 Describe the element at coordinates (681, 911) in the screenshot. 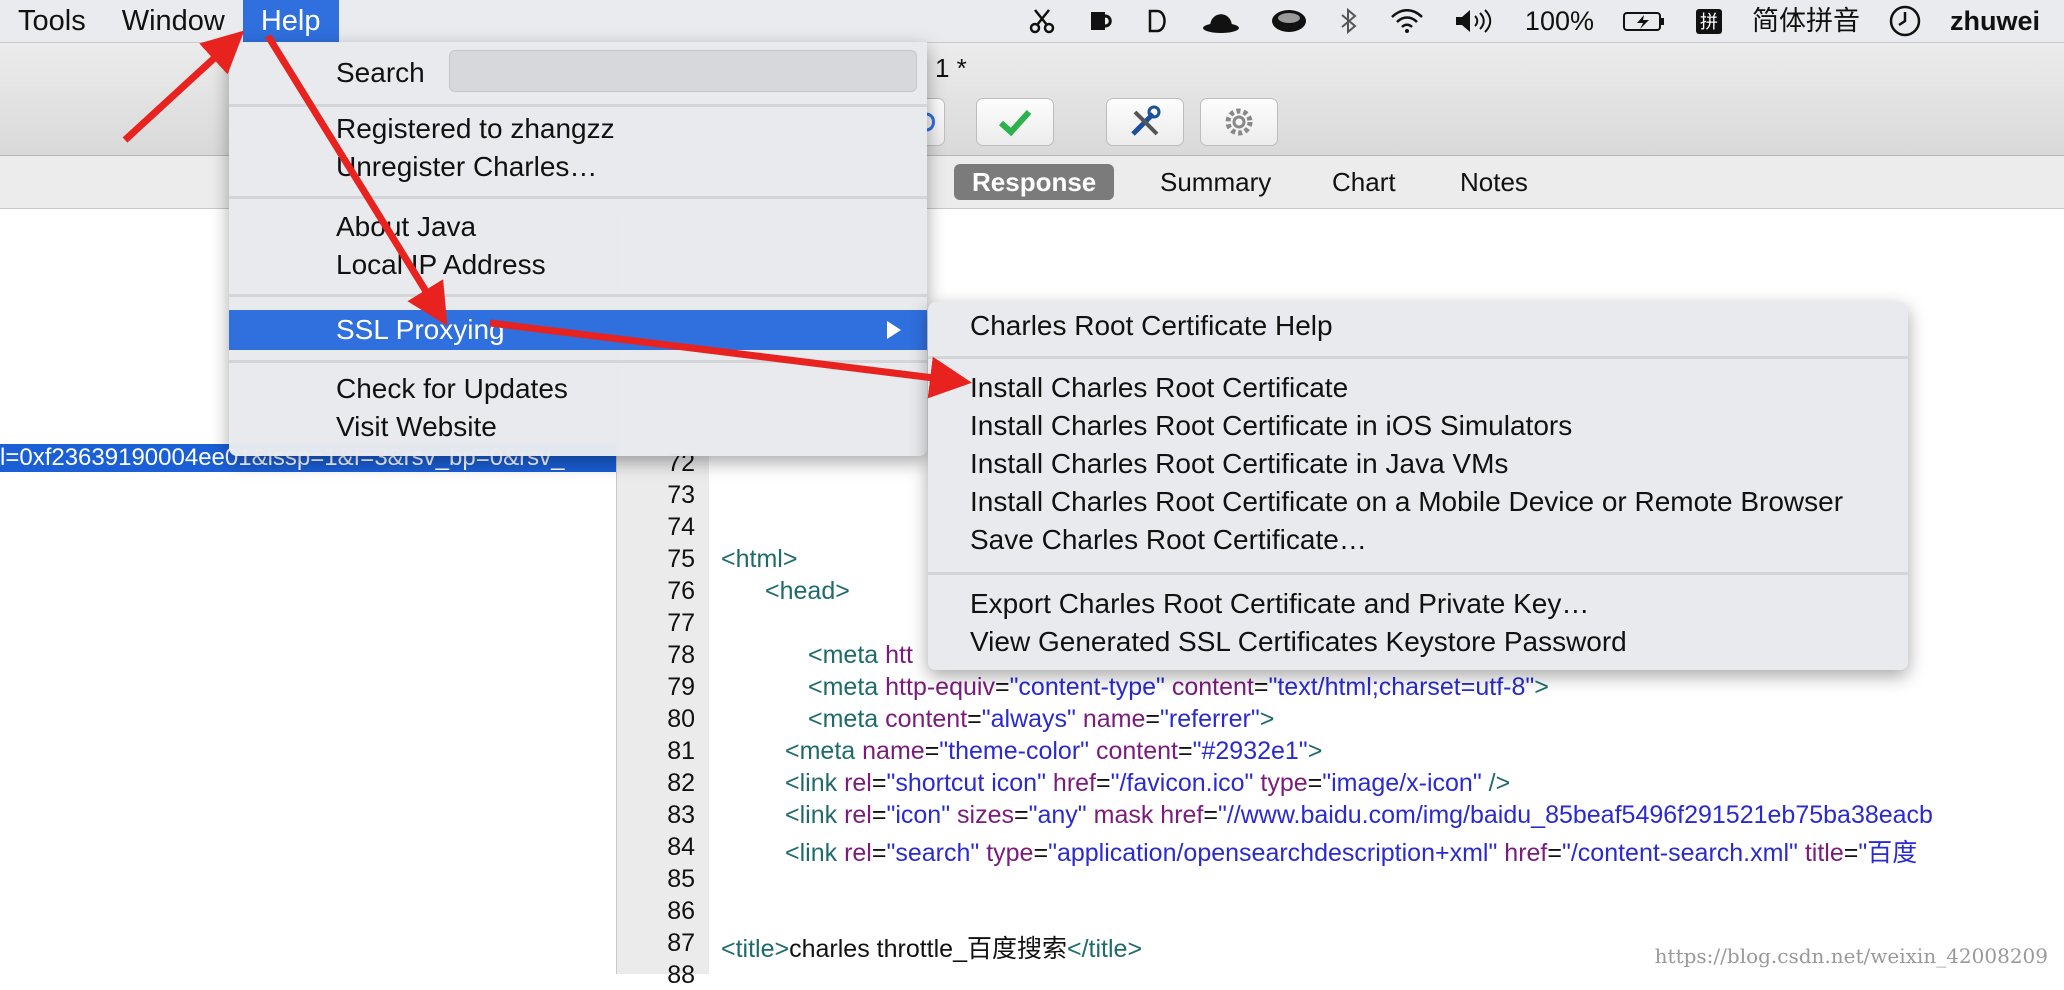

I see `line-number: 86` at that location.